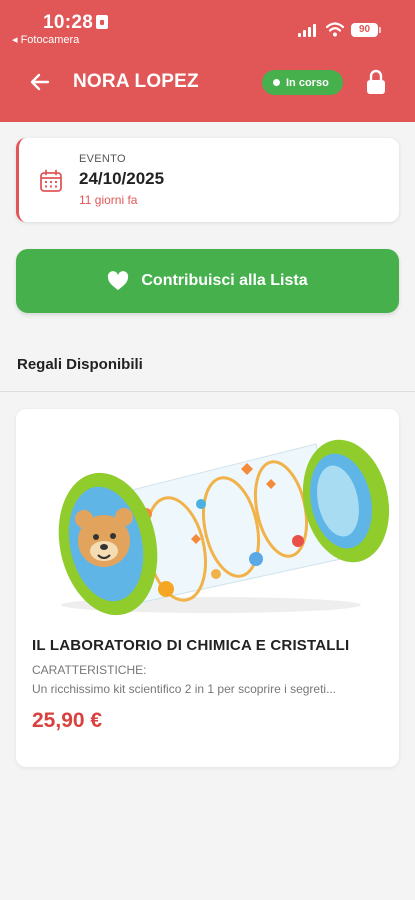 The height and width of the screenshot is (900, 415). Describe the element at coordinates (376, 82) in the screenshot. I see `lock-icon` at that location.